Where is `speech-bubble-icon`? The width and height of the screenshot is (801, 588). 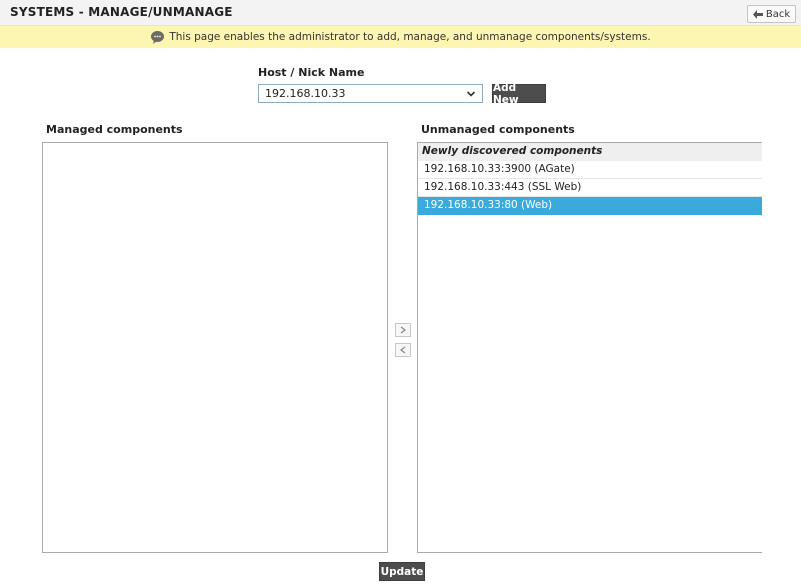
speech-bubble-icon is located at coordinates (158, 37).